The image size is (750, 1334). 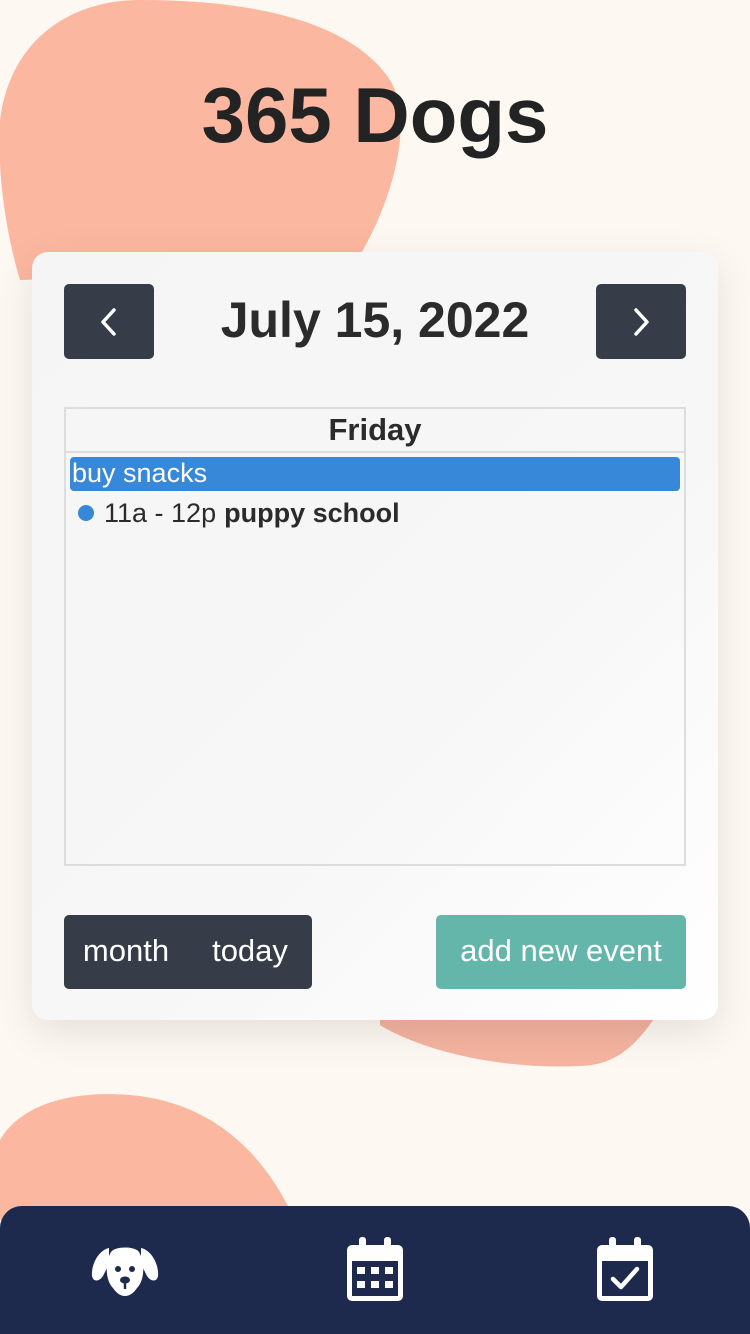 I want to click on tab-dog, so click(x=125, y=1270).